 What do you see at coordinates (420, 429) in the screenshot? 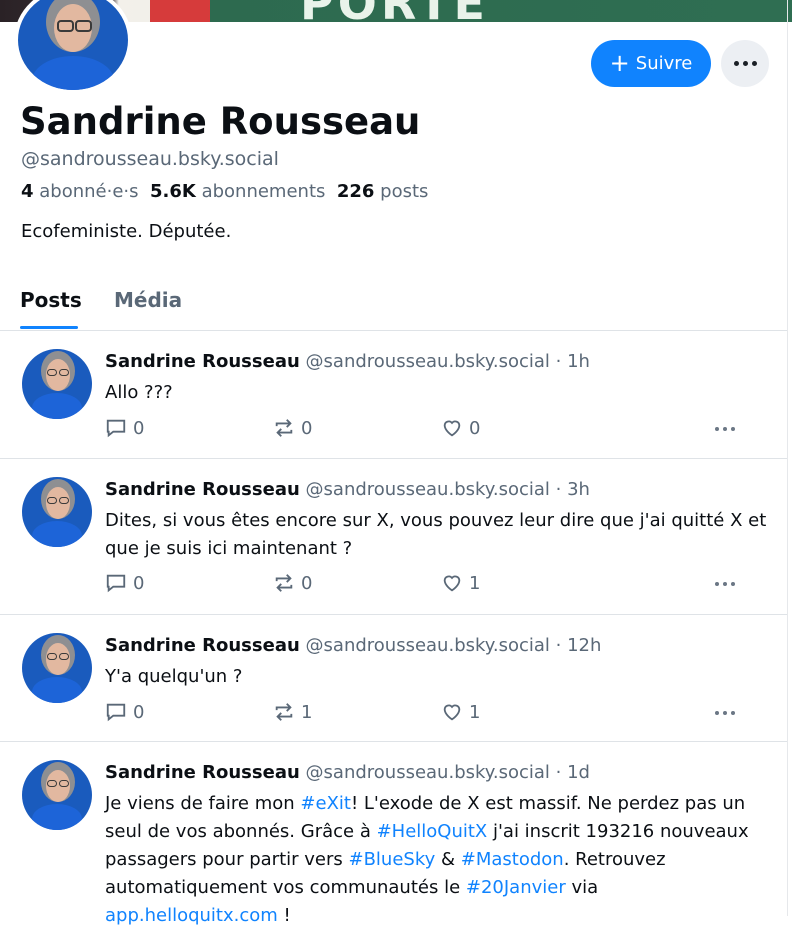
I see `post-actions: 0 0 0` at bounding box center [420, 429].